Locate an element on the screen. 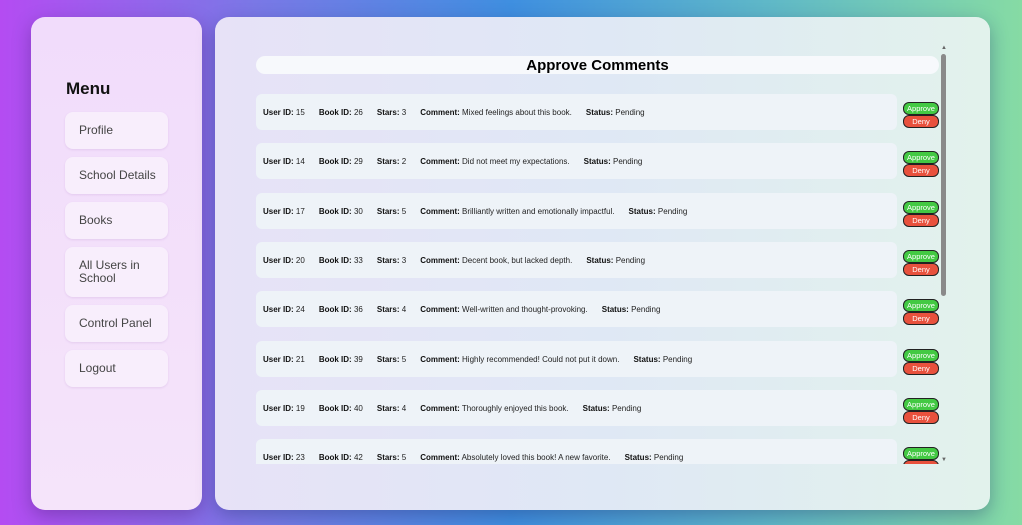  user-id-field: User ID: 21 is located at coordinates (284, 359).